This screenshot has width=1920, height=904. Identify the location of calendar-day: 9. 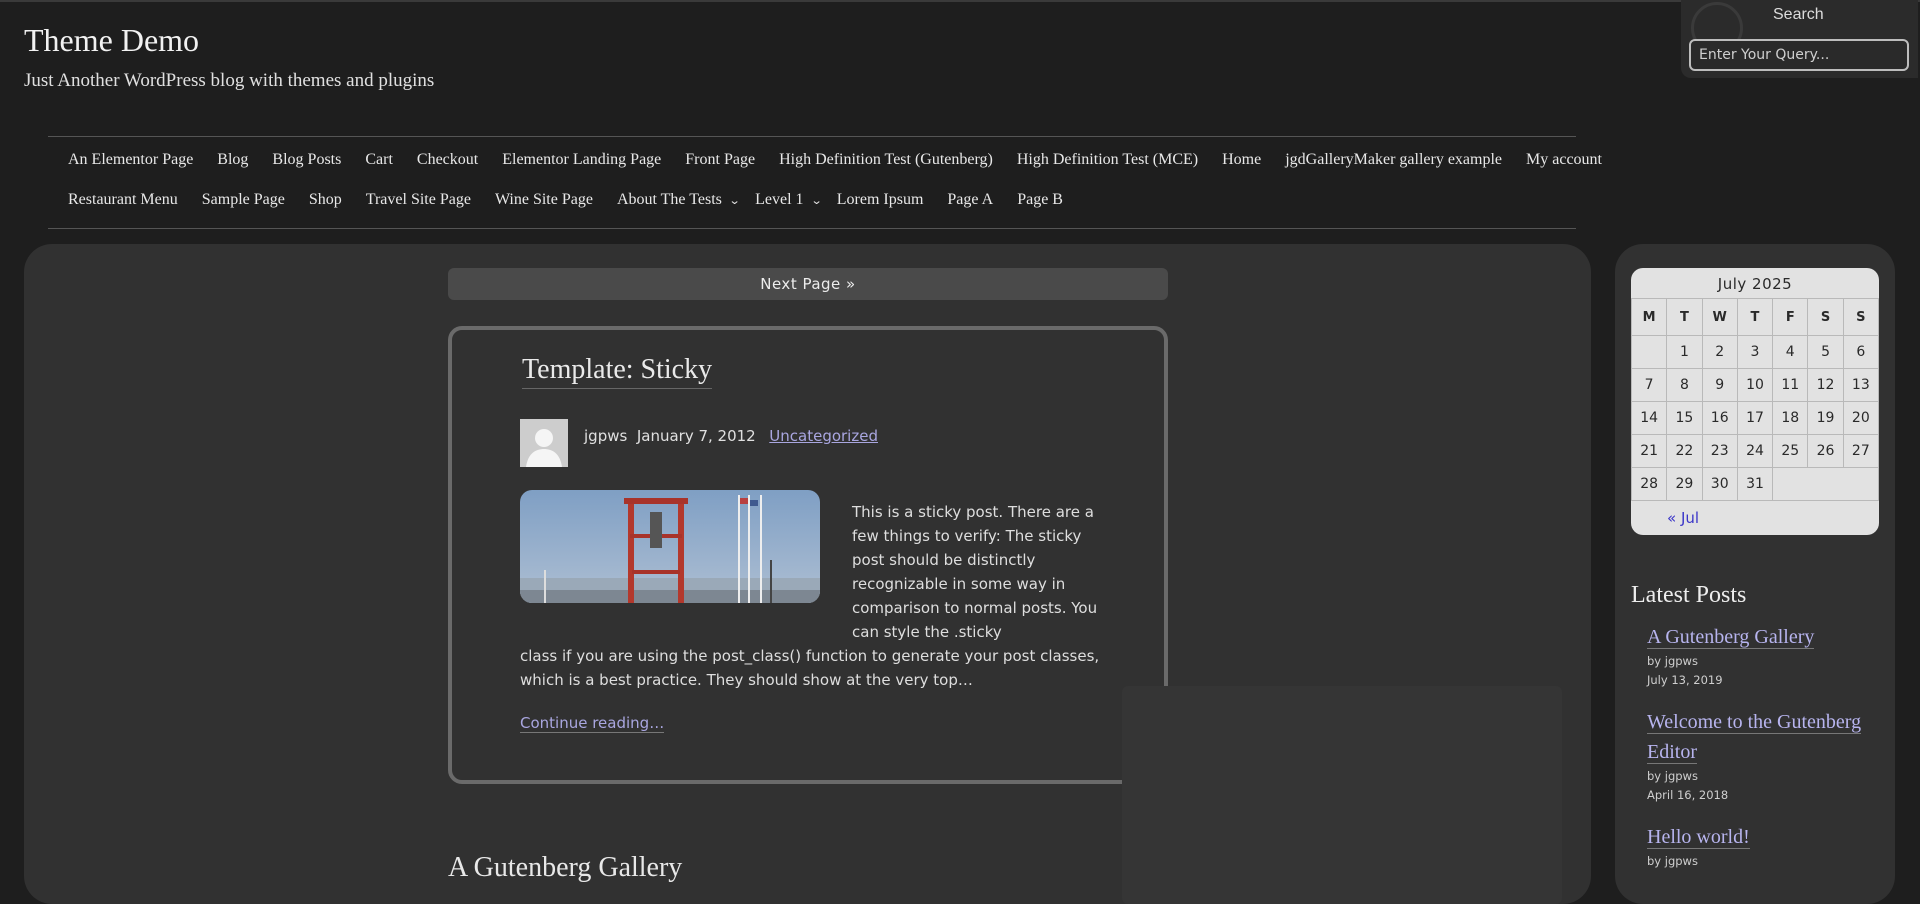
(1719, 385).